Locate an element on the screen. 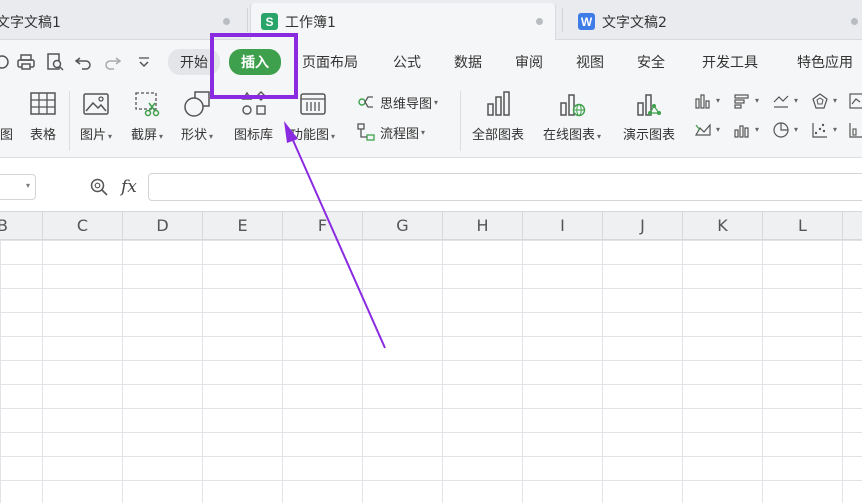 The width and height of the screenshot is (862, 503). pointer-arrow-icon is located at coordinates (335, 235).